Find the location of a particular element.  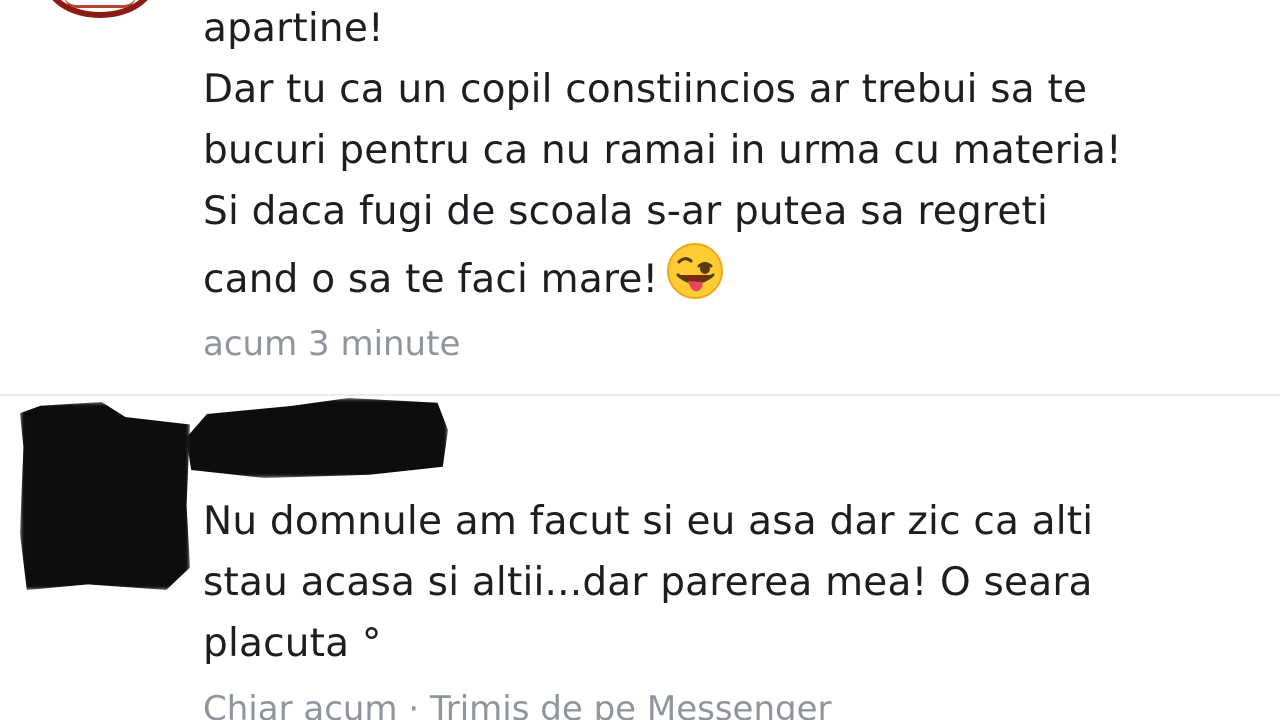

comment-line-last: cand o sa te faci mare! is located at coordinates (728, 280).